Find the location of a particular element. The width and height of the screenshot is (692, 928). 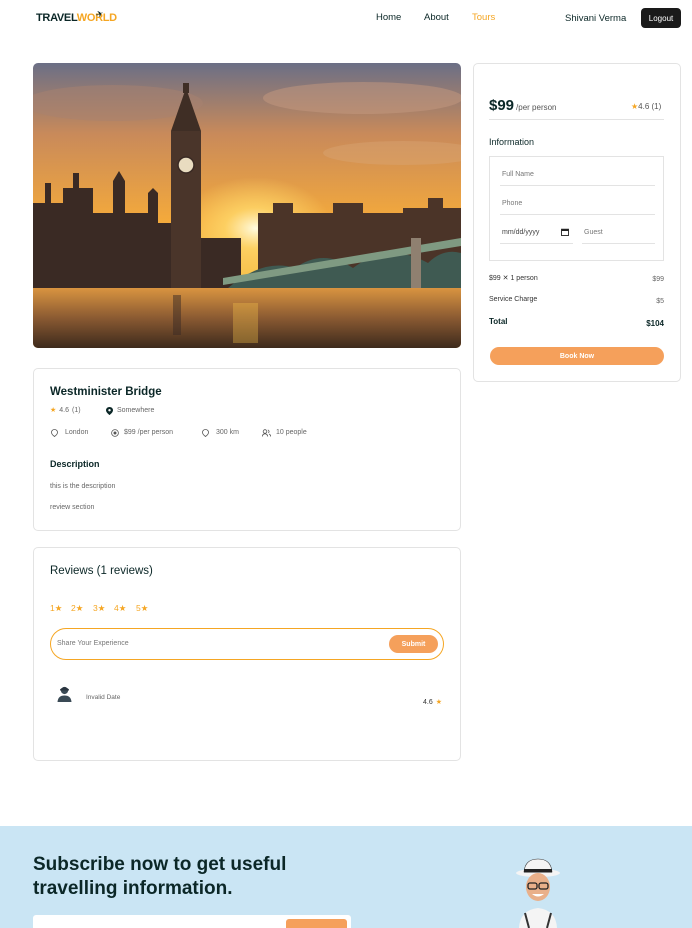

tour-rating: ★ 4.6 (1) is located at coordinates (65, 410).